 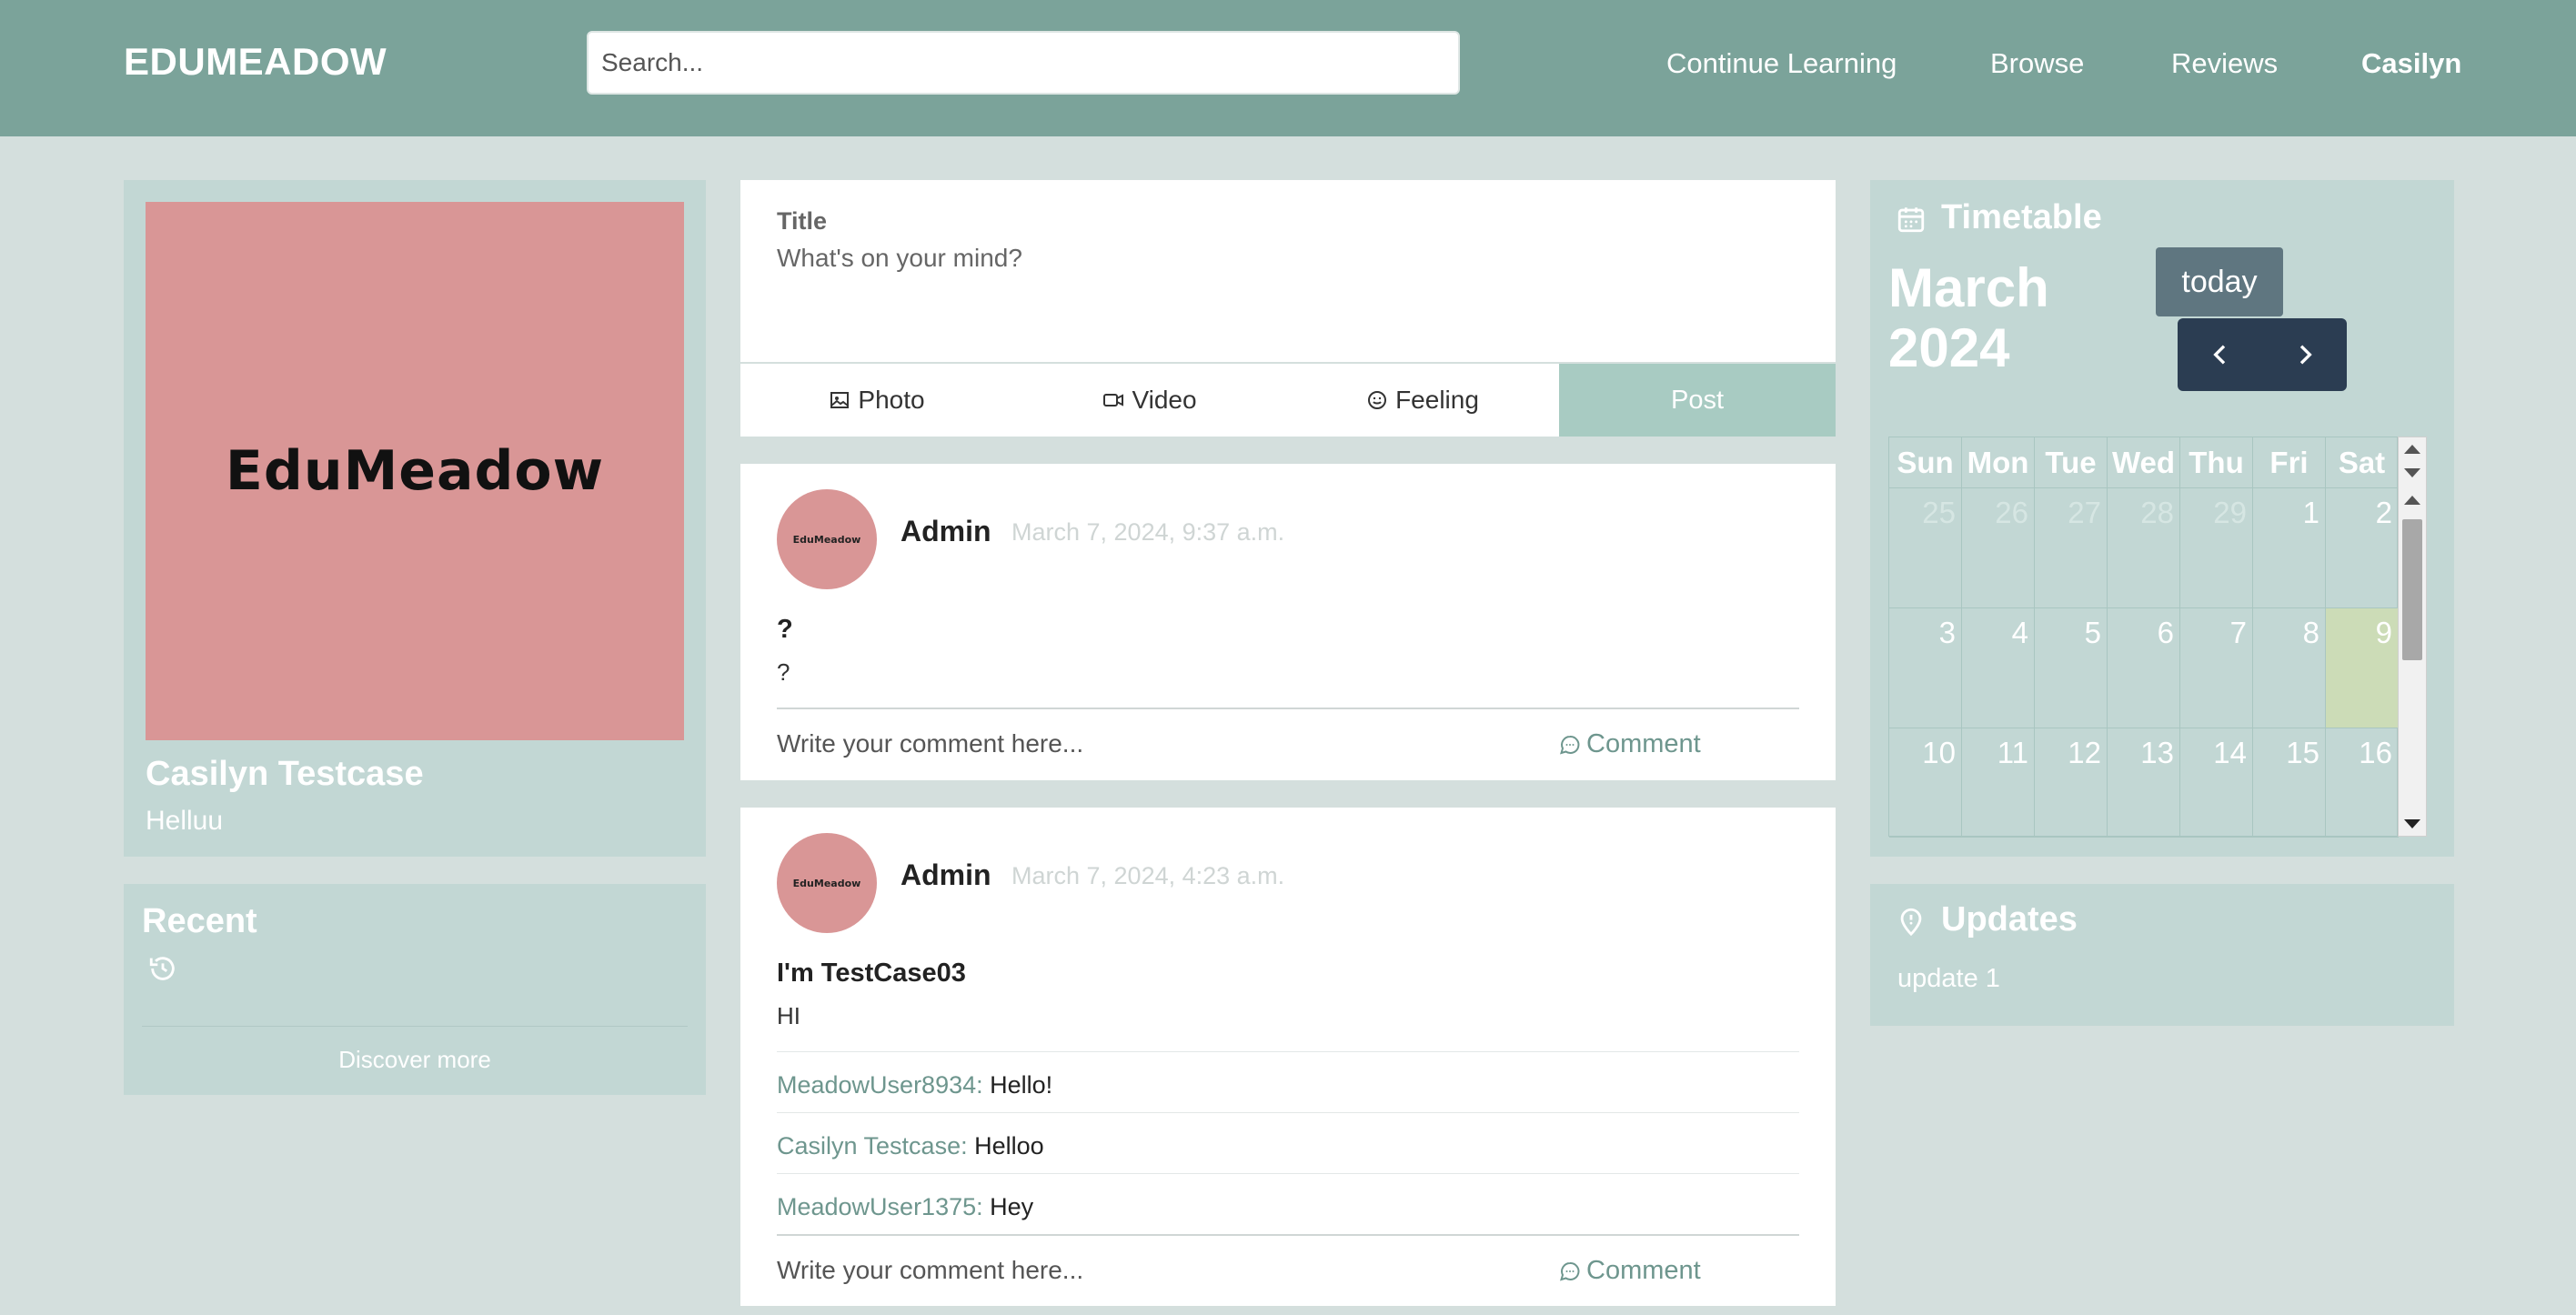 What do you see at coordinates (2037, 63) in the screenshot?
I see `nav-browse: Browse` at bounding box center [2037, 63].